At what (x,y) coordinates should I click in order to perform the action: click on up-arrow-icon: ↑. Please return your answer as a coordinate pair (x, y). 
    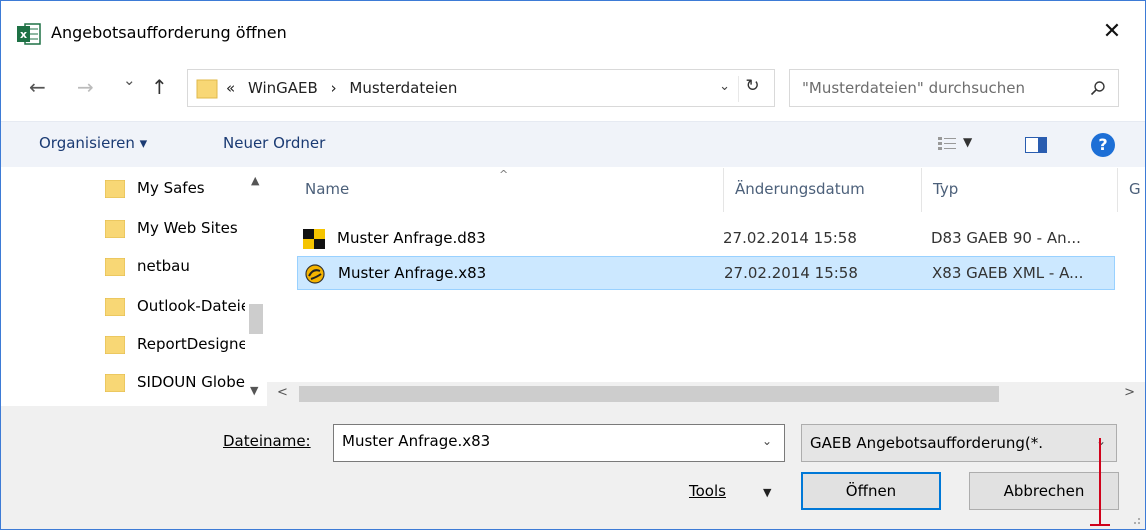
    Looking at the image, I should click on (159, 87).